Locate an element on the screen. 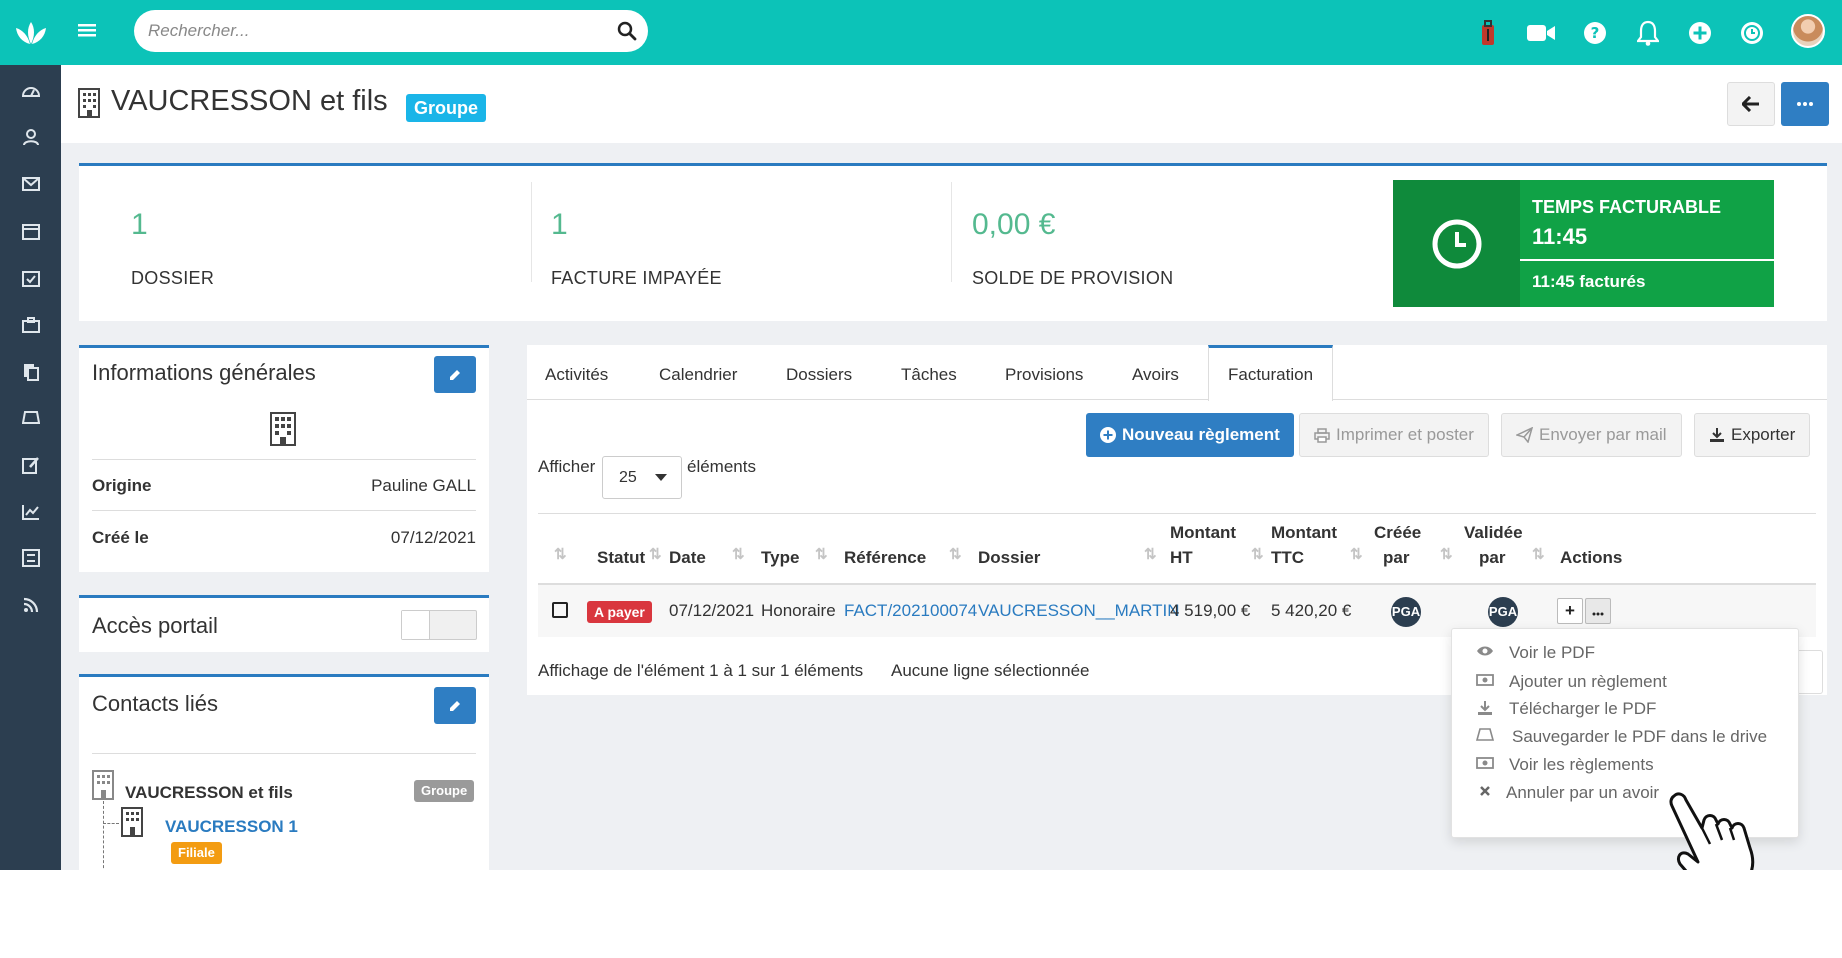  sidebar-dashboard-icon is located at coordinates (30, 91).